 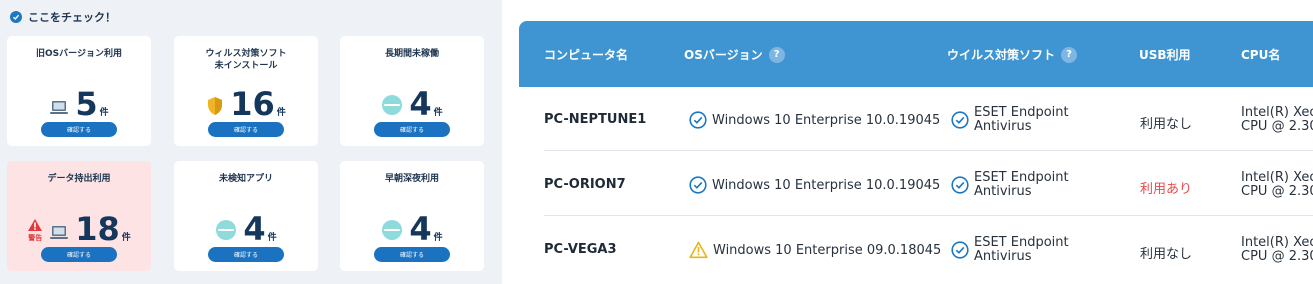 What do you see at coordinates (86, 104) in the screenshot?
I see `card-count: 5` at bounding box center [86, 104].